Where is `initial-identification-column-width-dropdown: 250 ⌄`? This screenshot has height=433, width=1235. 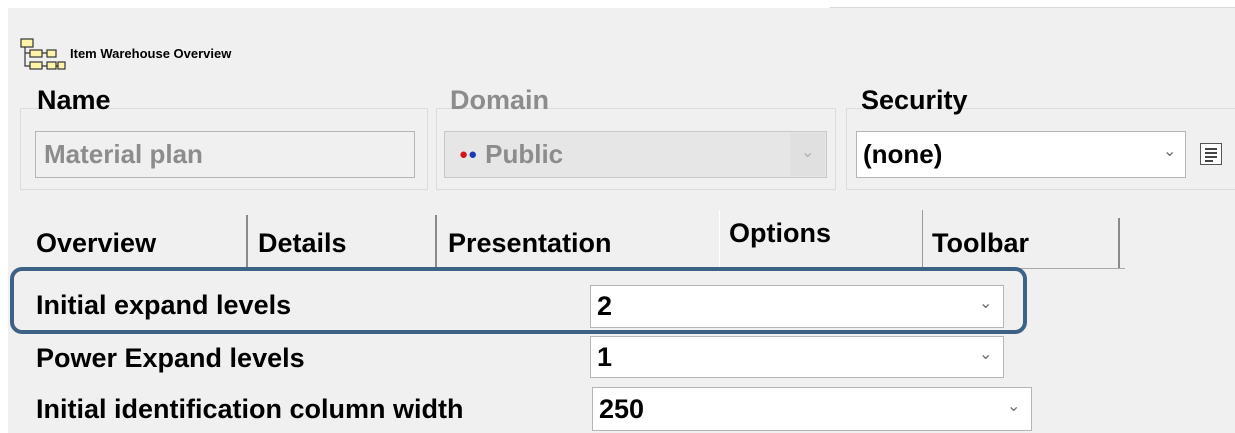
initial-identification-column-width-dropdown: 250 ⌄ is located at coordinates (812, 409).